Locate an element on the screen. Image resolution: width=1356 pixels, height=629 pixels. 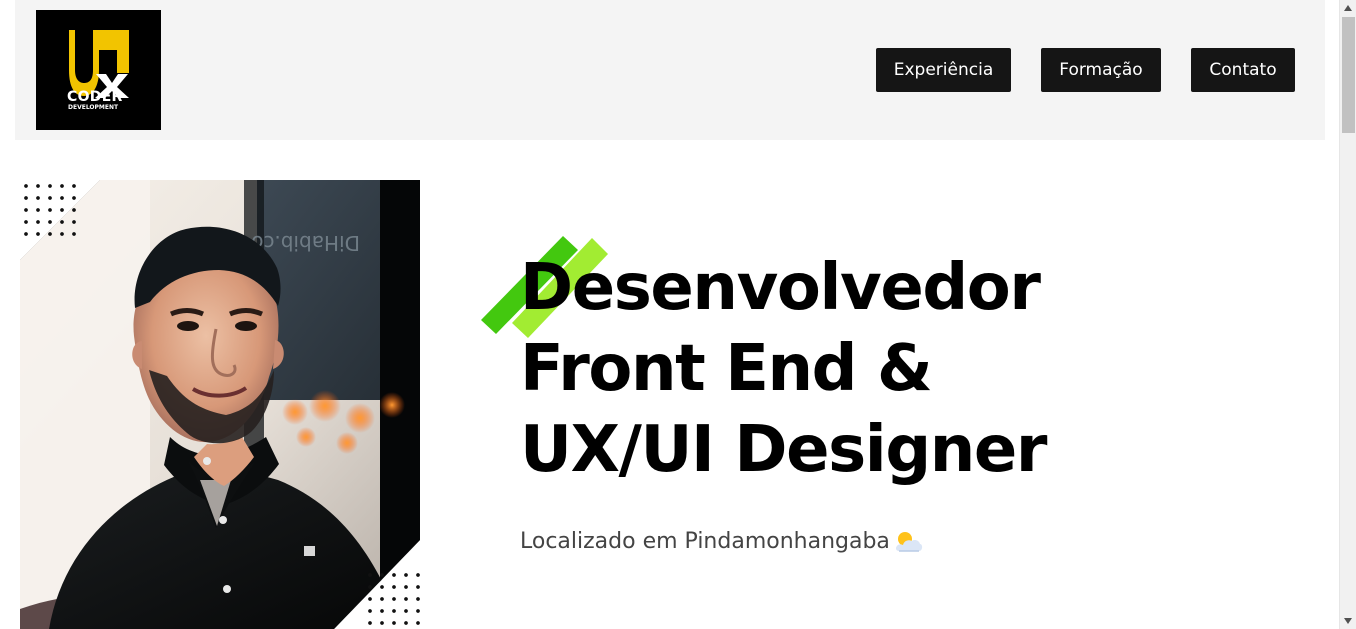
svg-text: DiHabib.co is located at coordinates (305, 243).